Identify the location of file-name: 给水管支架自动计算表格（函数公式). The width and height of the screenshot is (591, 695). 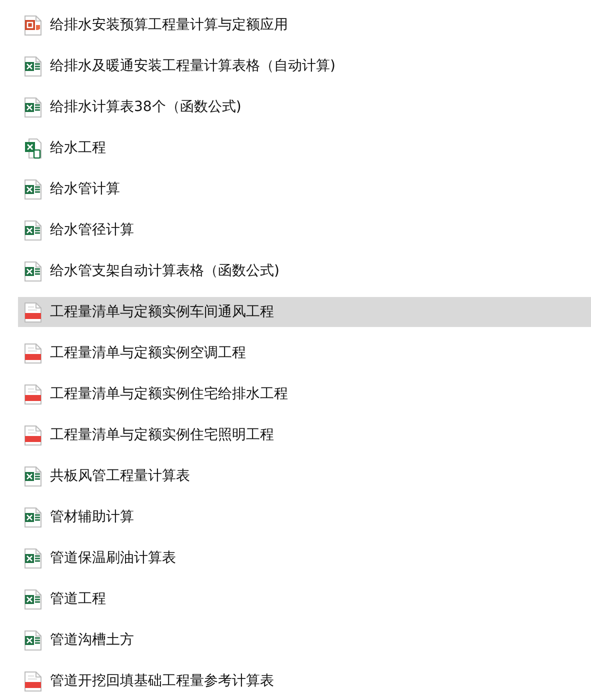
(165, 271).